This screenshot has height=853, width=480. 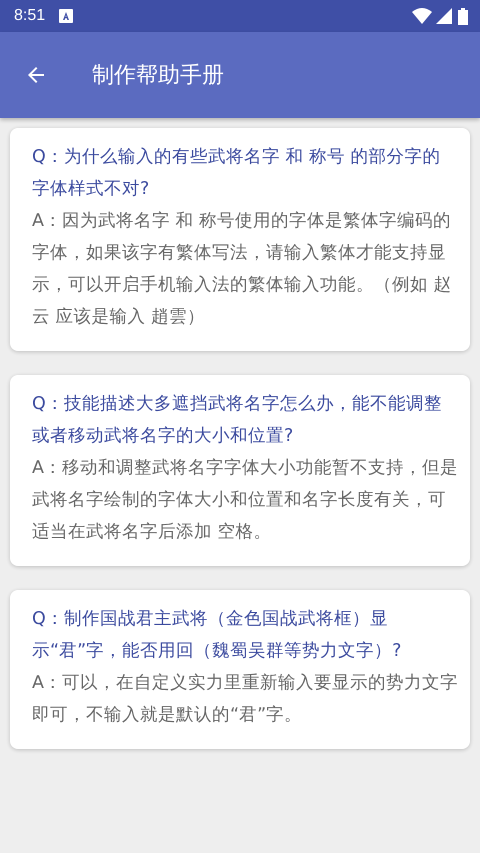 I want to click on question-text: Q：技能描述大多遮挡武将名字怎么办，能不能调整或者移动武将名字的大小和位置?, so click(x=237, y=420).